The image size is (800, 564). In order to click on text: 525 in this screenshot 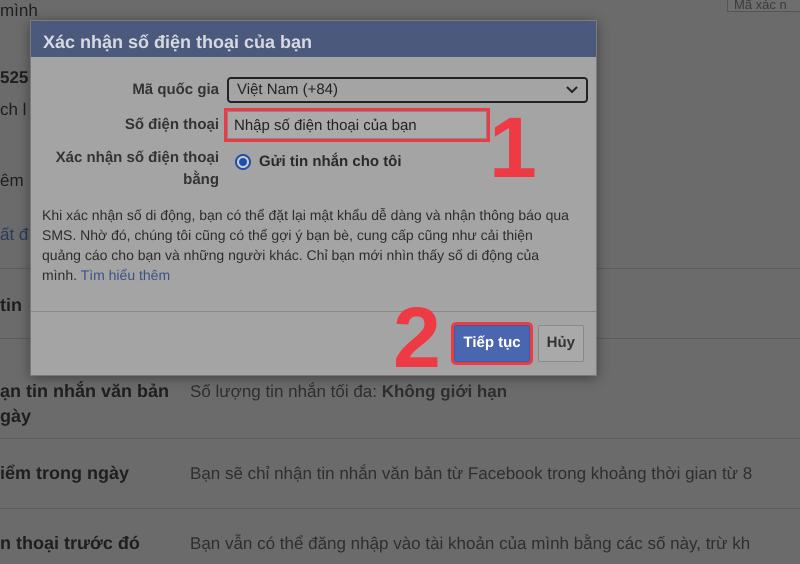, I will do `click(14, 78)`.